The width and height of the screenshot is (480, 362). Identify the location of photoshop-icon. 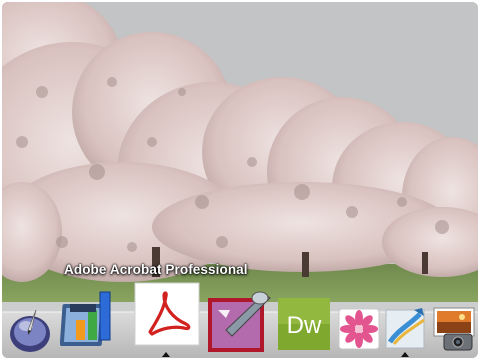
(406, 328).